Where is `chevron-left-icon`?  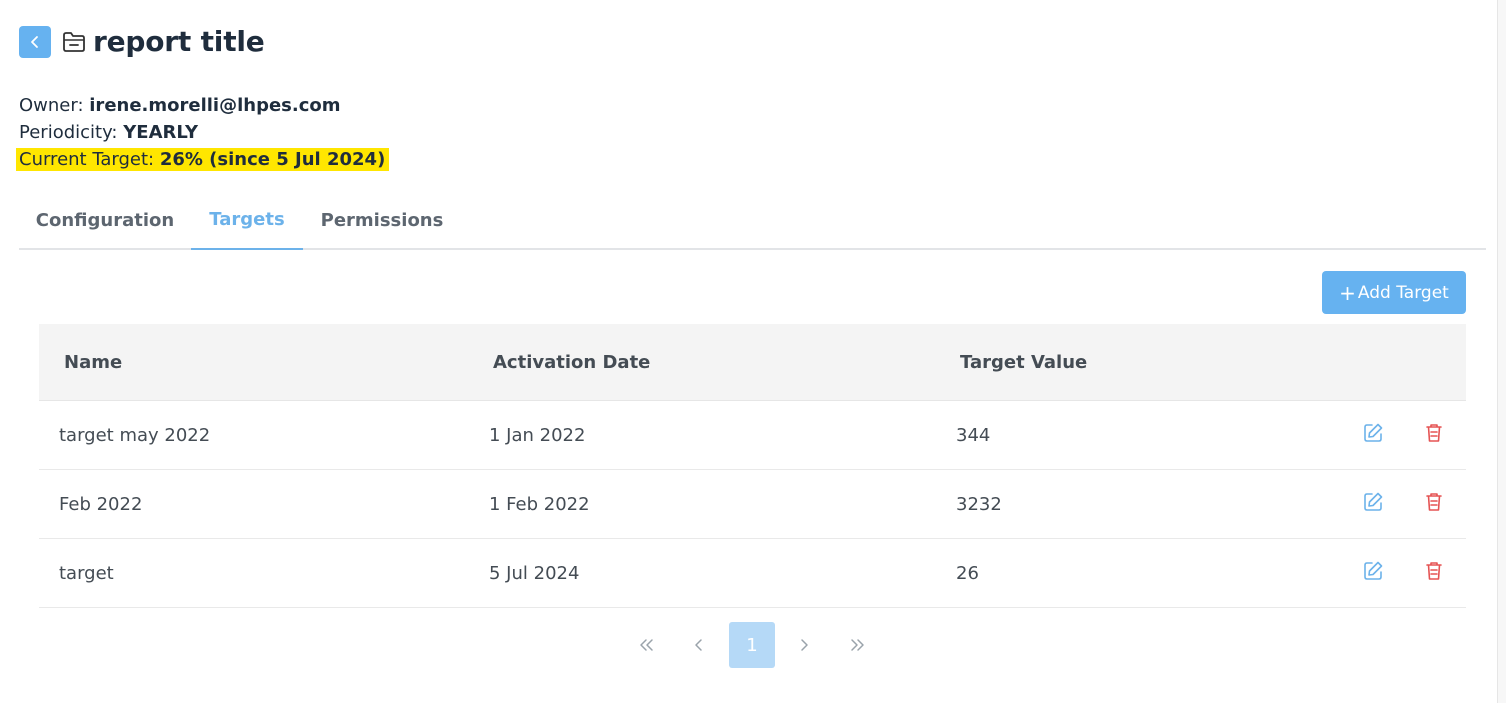 chevron-left-icon is located at coordinates (34, 41).